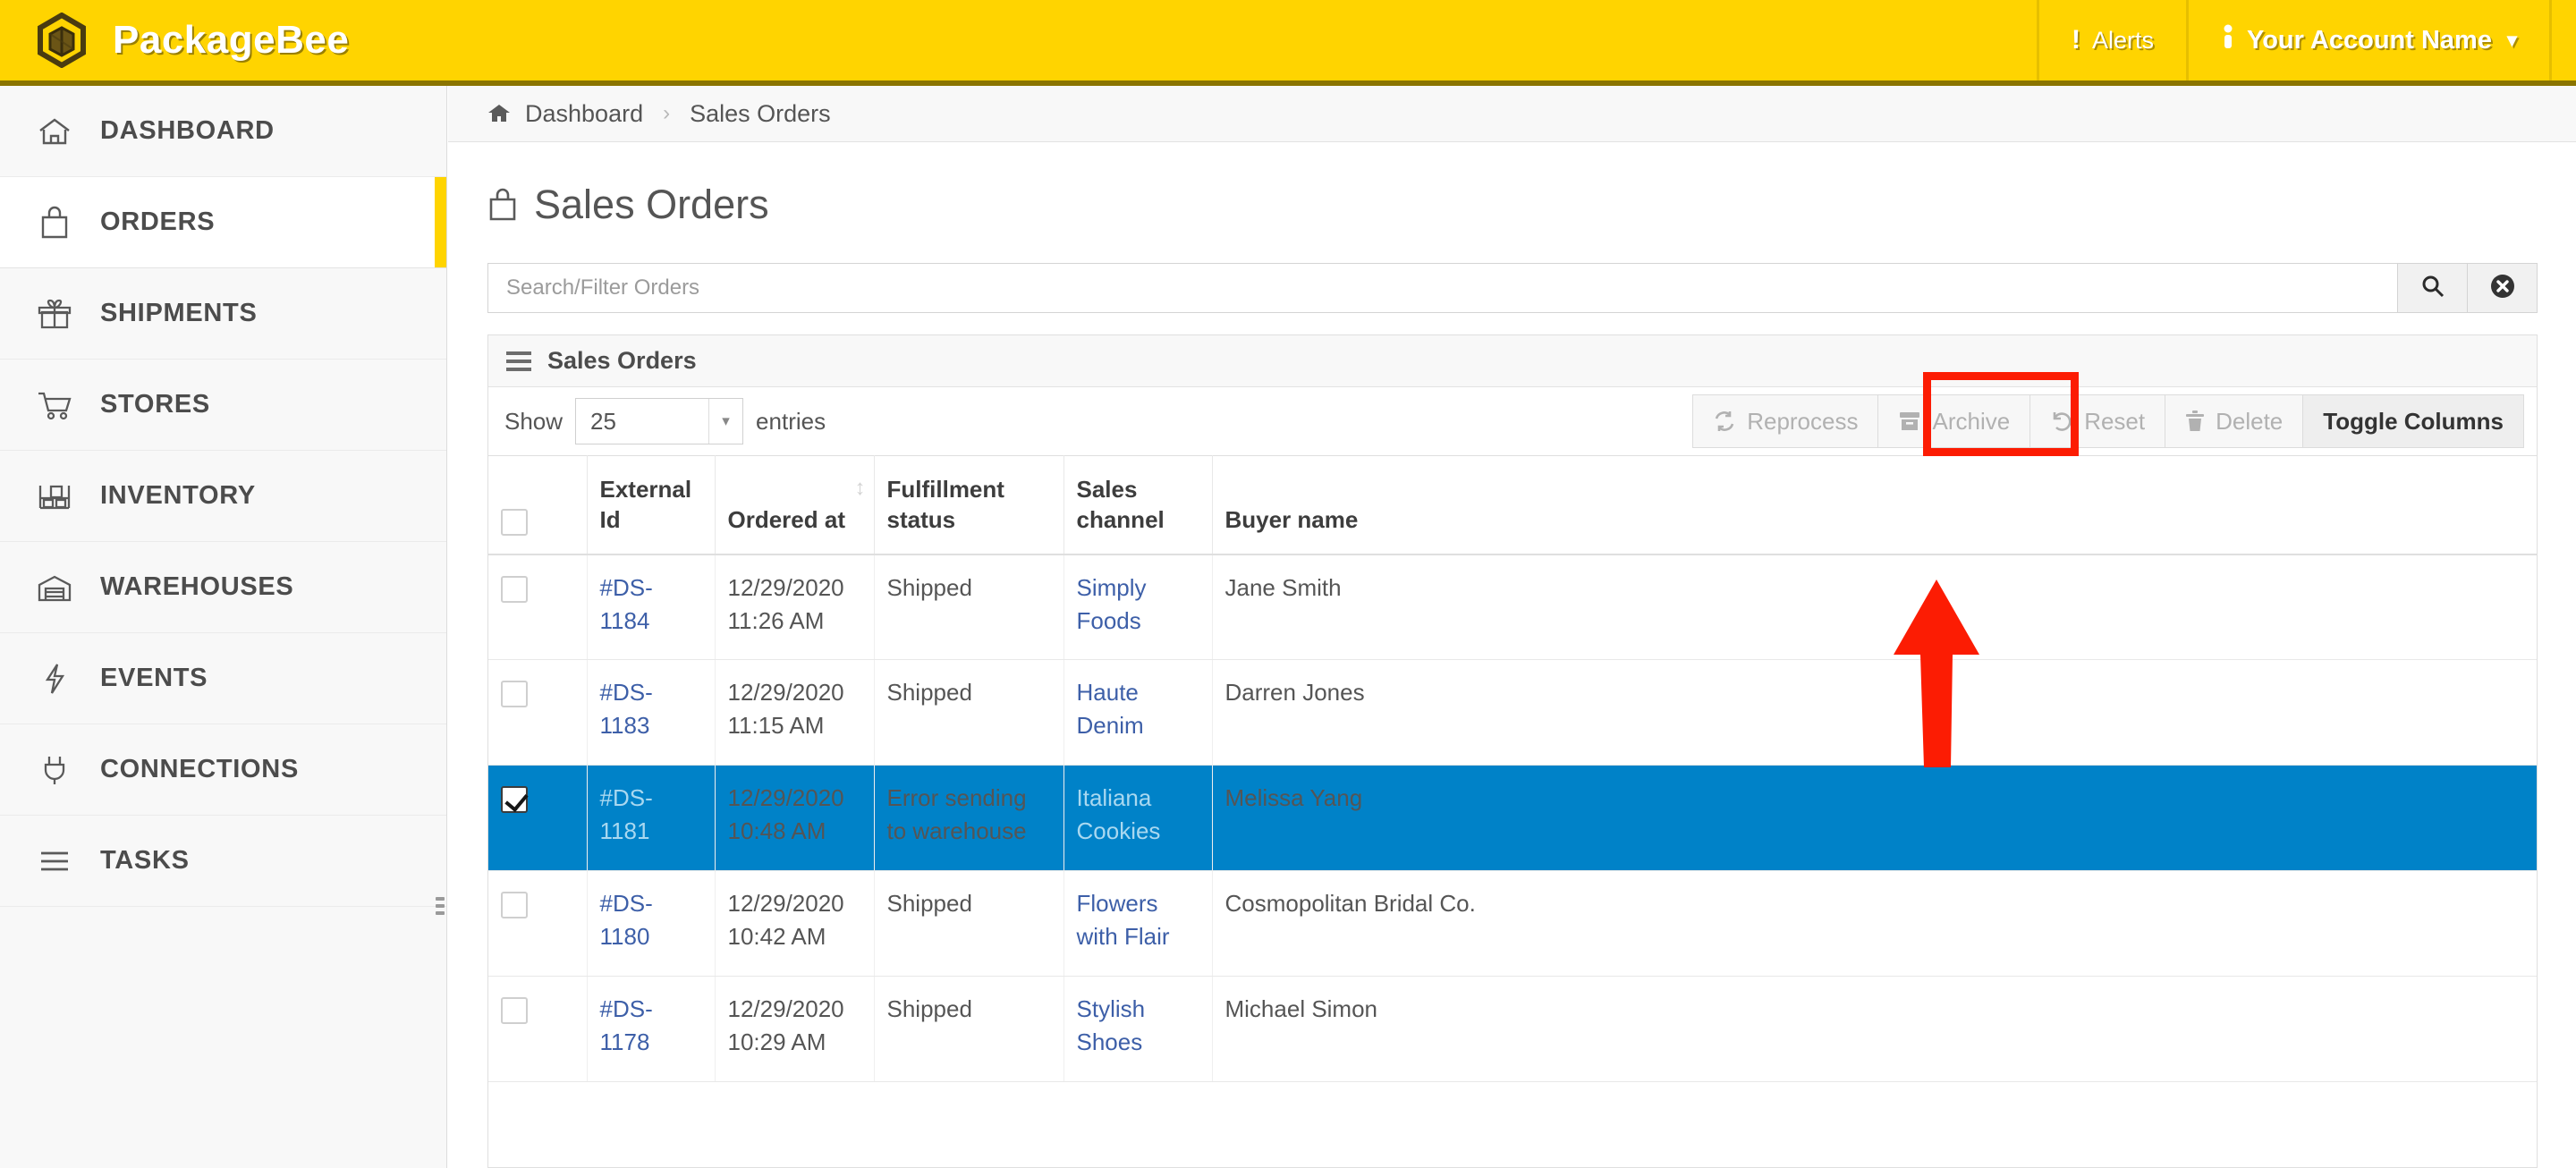 The image size is (2576, 1168). I want to click on order-link: #DS-1183, so click(626, 709).